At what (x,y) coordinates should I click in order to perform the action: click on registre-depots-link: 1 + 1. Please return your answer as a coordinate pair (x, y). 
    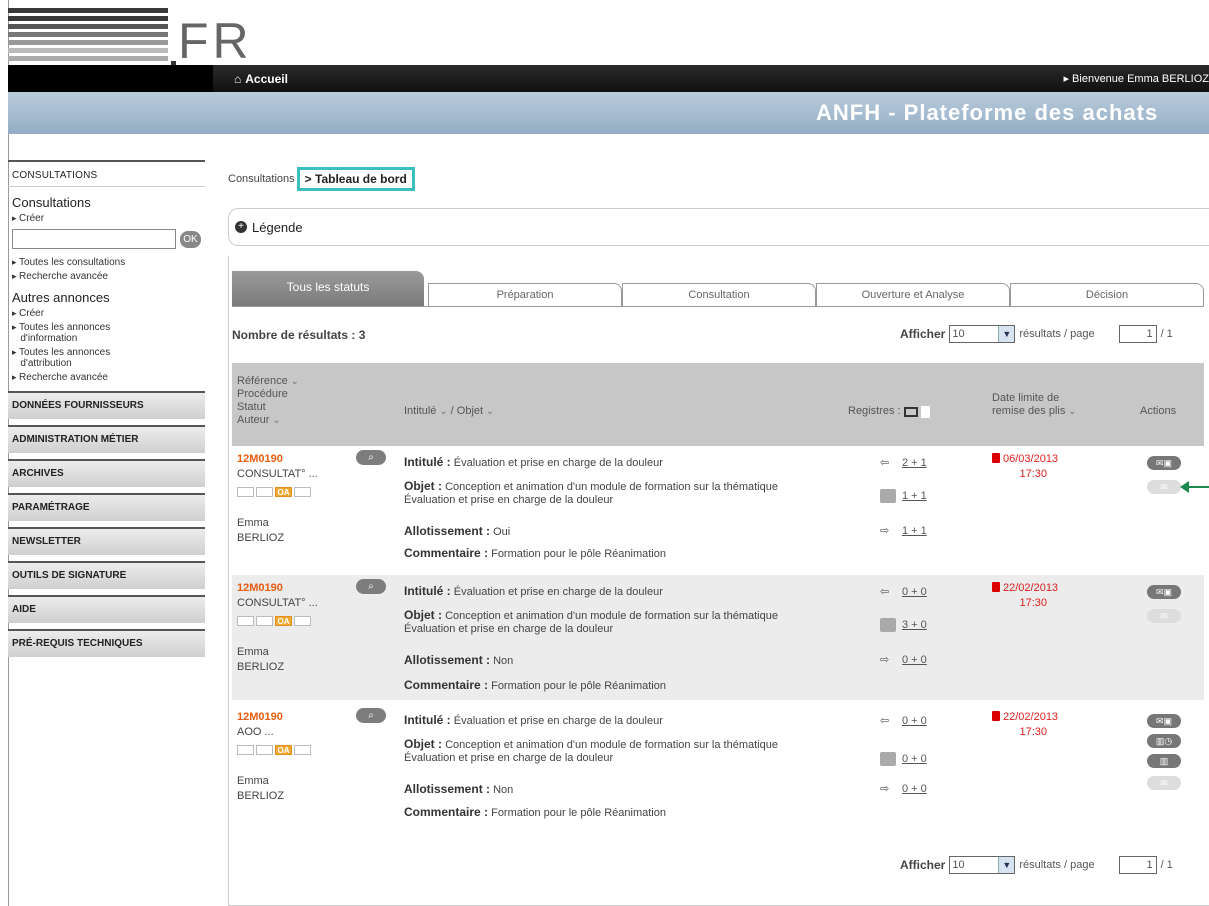
    Looking at the image, I should click on (914, 531).